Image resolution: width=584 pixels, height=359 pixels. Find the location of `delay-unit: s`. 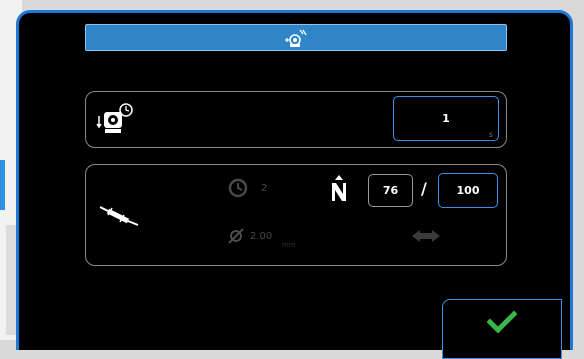

delay-unit: s is located at coordinates (490, 134).